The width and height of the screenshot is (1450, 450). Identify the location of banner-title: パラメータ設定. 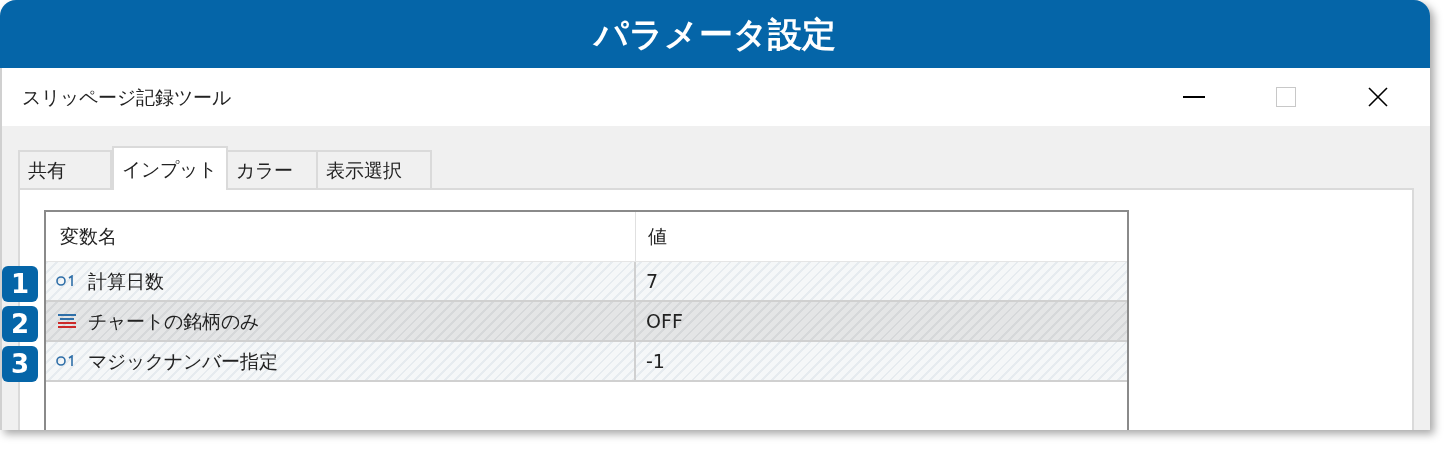
(715, 34).